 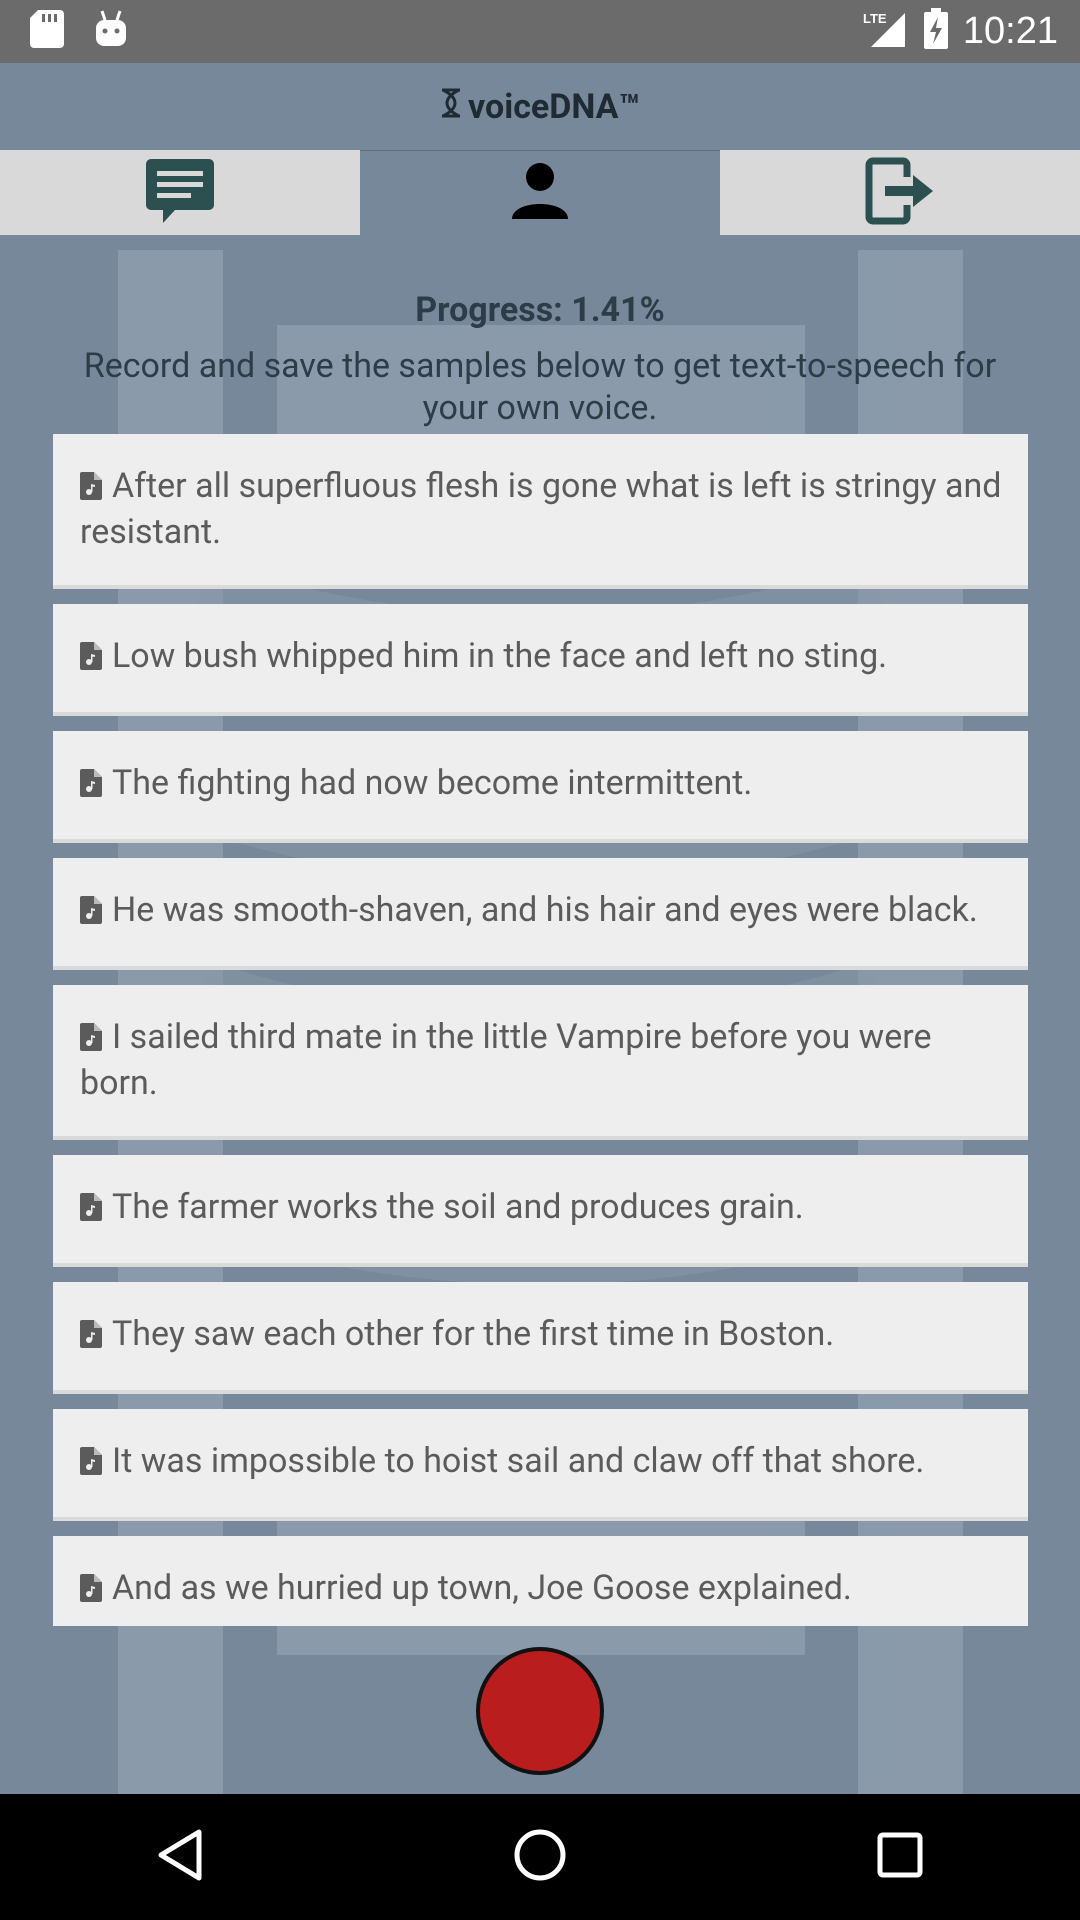 What do you see at coordinates (540, 310) in the screenshot?
I see `progress-label: Progress: 1.41%` at bounding box center [540, 310].